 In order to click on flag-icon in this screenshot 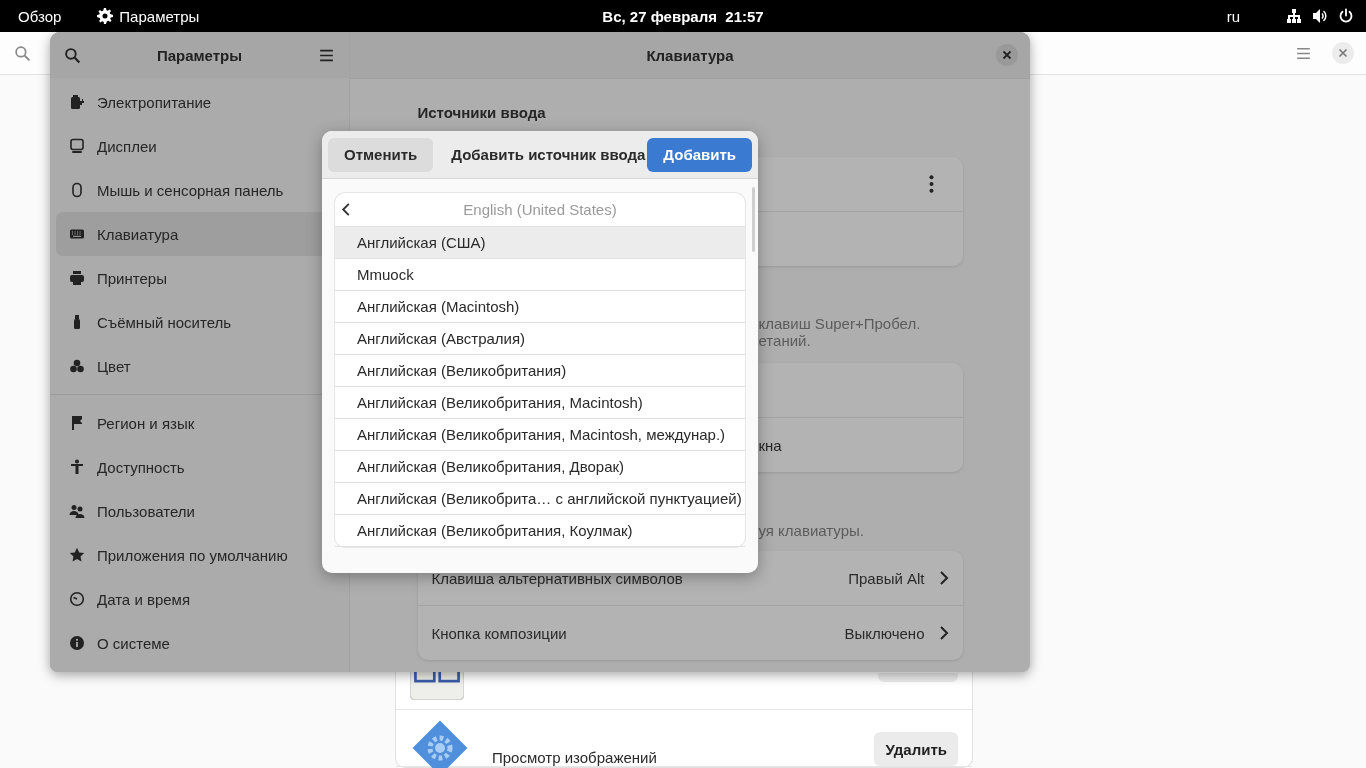, I will do `click(77, 423)`.